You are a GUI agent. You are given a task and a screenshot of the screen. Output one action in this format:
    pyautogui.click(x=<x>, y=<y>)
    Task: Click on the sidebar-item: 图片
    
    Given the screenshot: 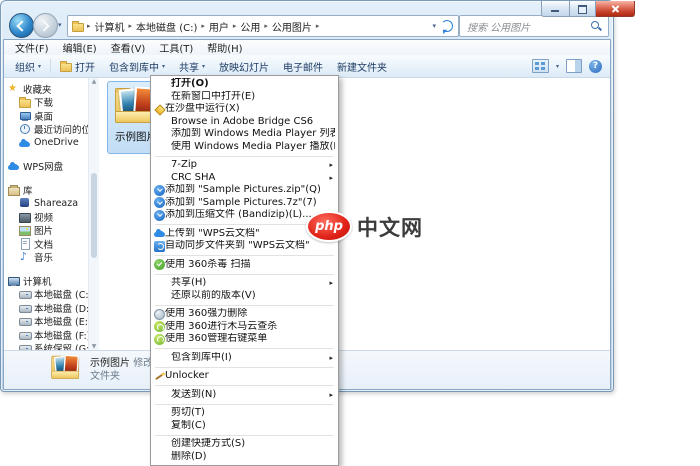 What is the action you would take?
    pyautogui.click(x=46, y=230)
    